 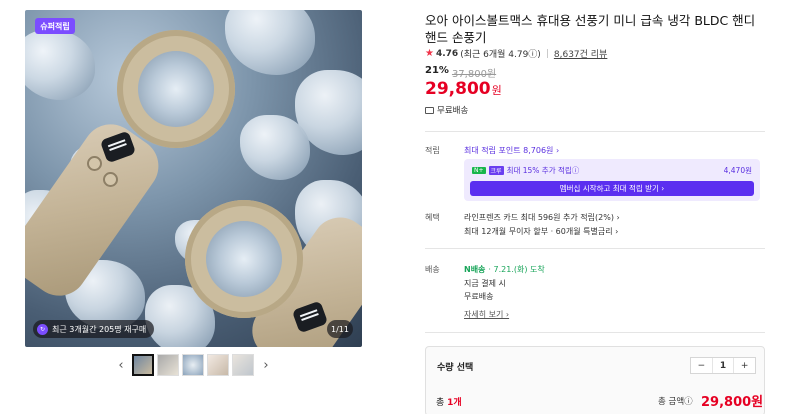 What do you see at coordinates (675, 402) in the screenshot?
I see `total-amount-label: 총 금액ⓘ` at bounding box center [675, 402].